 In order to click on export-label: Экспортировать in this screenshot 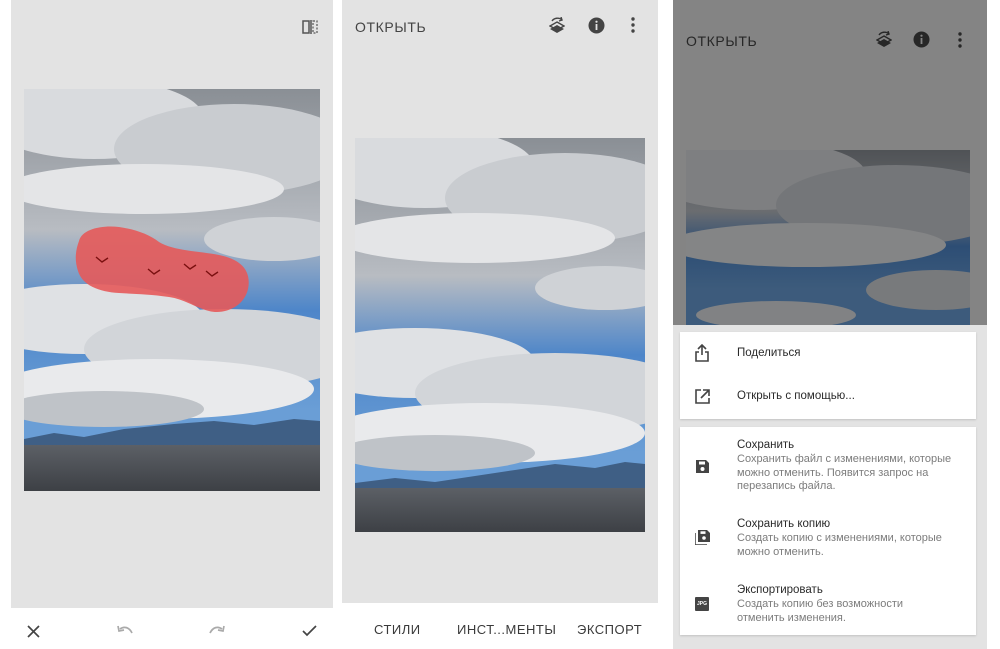, I will do `click(780, 590)`.